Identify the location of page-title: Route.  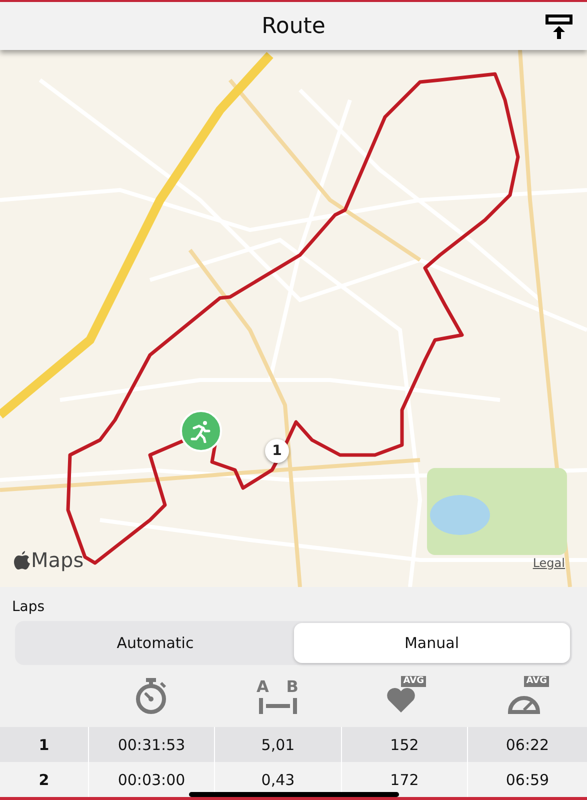
(294, 26).